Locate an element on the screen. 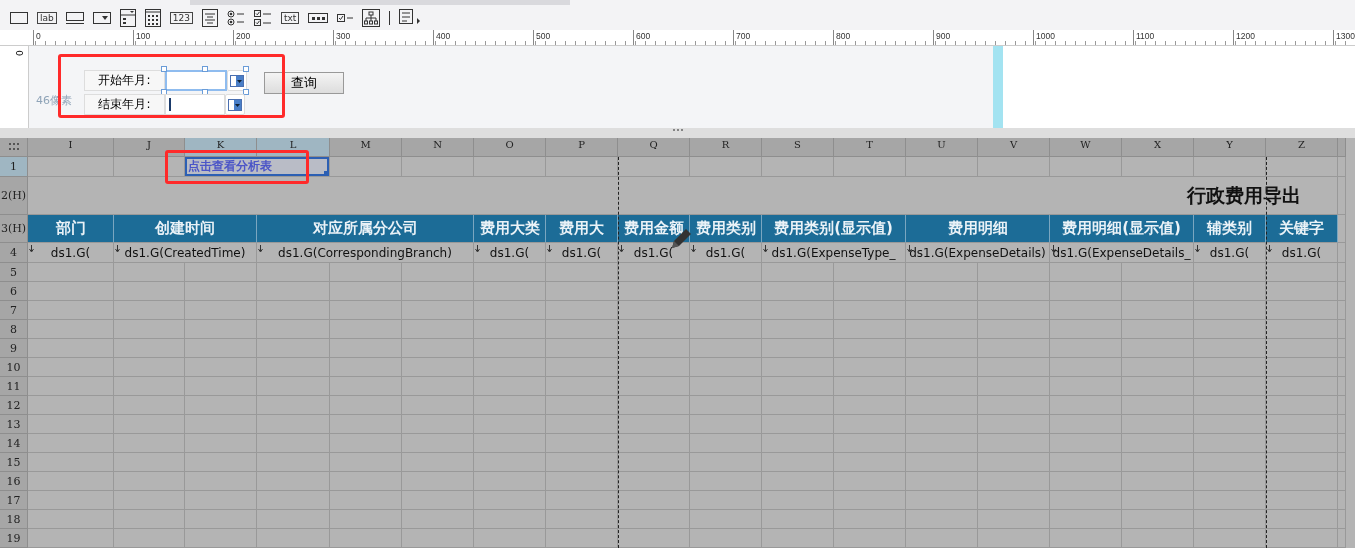 Image resolution: width=1355 pixels, height=548 pixels. form-list-icon is located at coordinates (410, 17).